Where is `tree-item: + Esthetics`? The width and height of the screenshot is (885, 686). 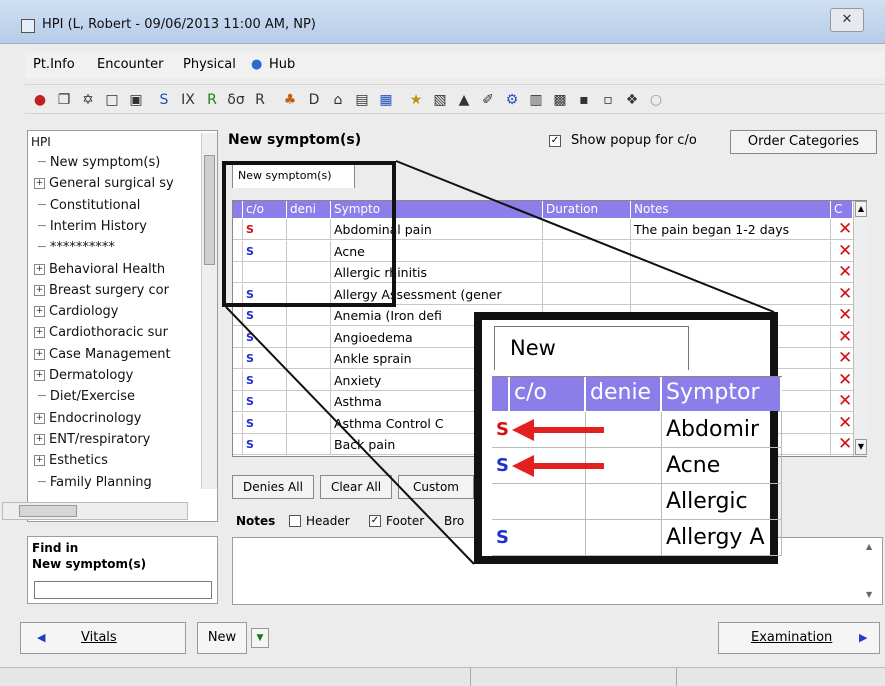 tree-item: + Esthetics is located at coordinates (71, 460).